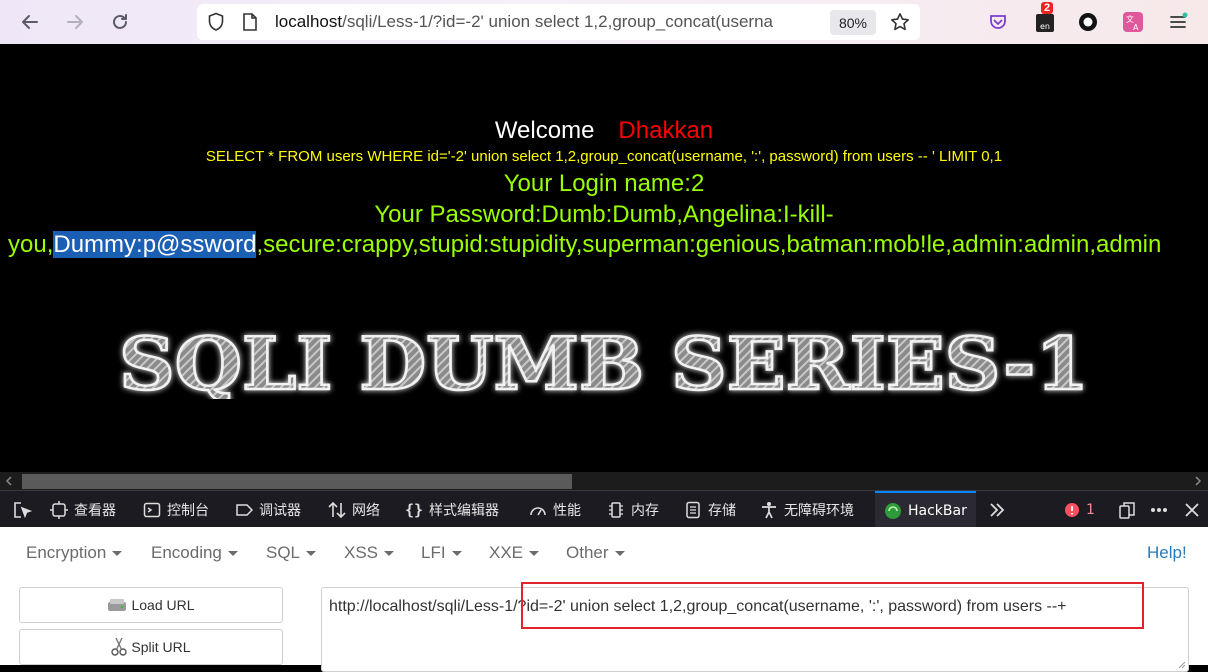 The image size is (1208, 672). I want to click on load-url-label: Load URL, so click(163, 605).